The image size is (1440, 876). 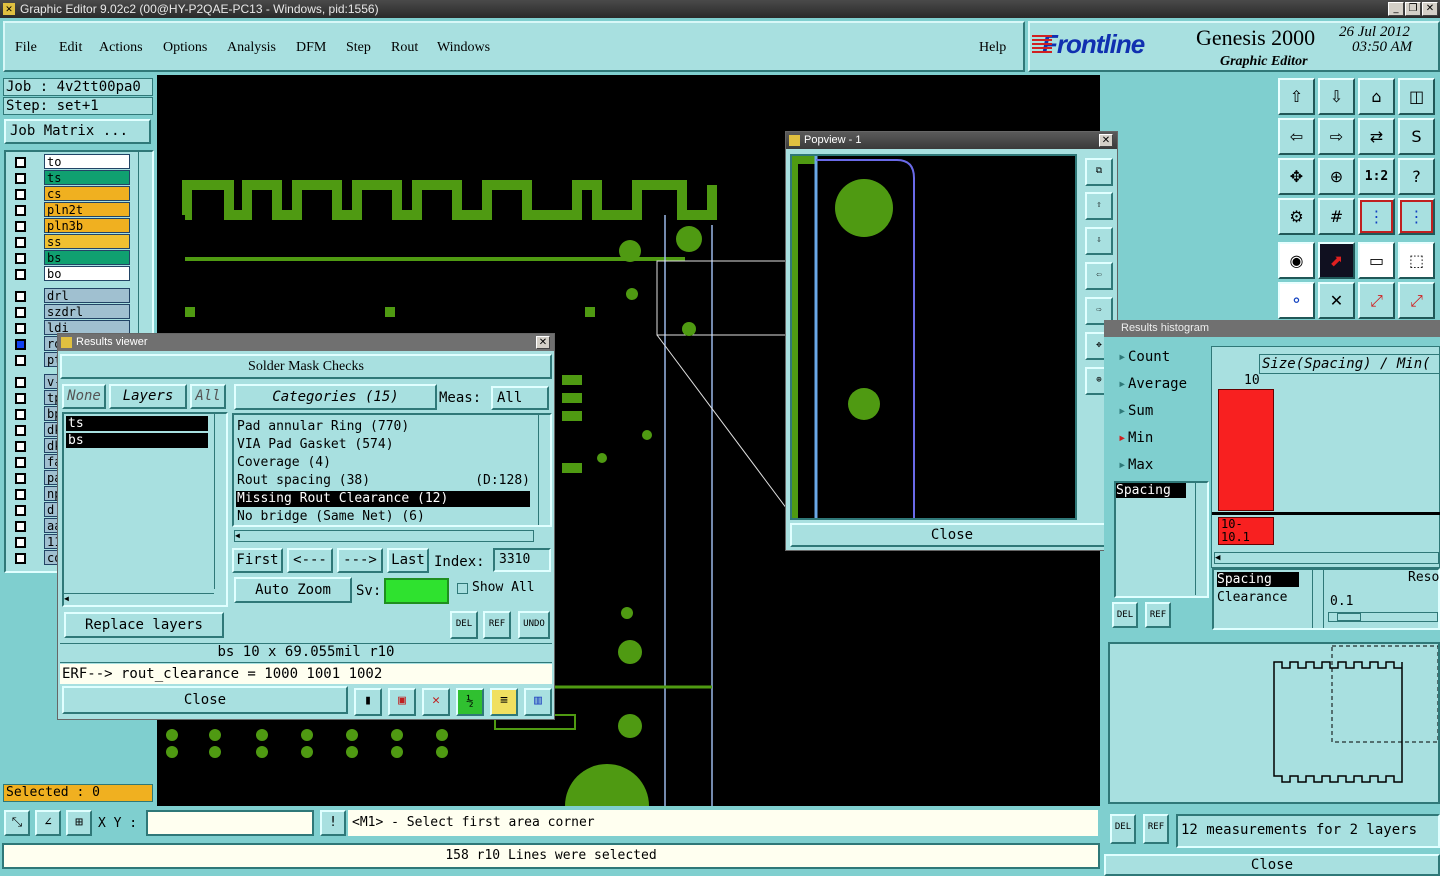 I want to click on index-input: 3310, so click(x=522, y=560).